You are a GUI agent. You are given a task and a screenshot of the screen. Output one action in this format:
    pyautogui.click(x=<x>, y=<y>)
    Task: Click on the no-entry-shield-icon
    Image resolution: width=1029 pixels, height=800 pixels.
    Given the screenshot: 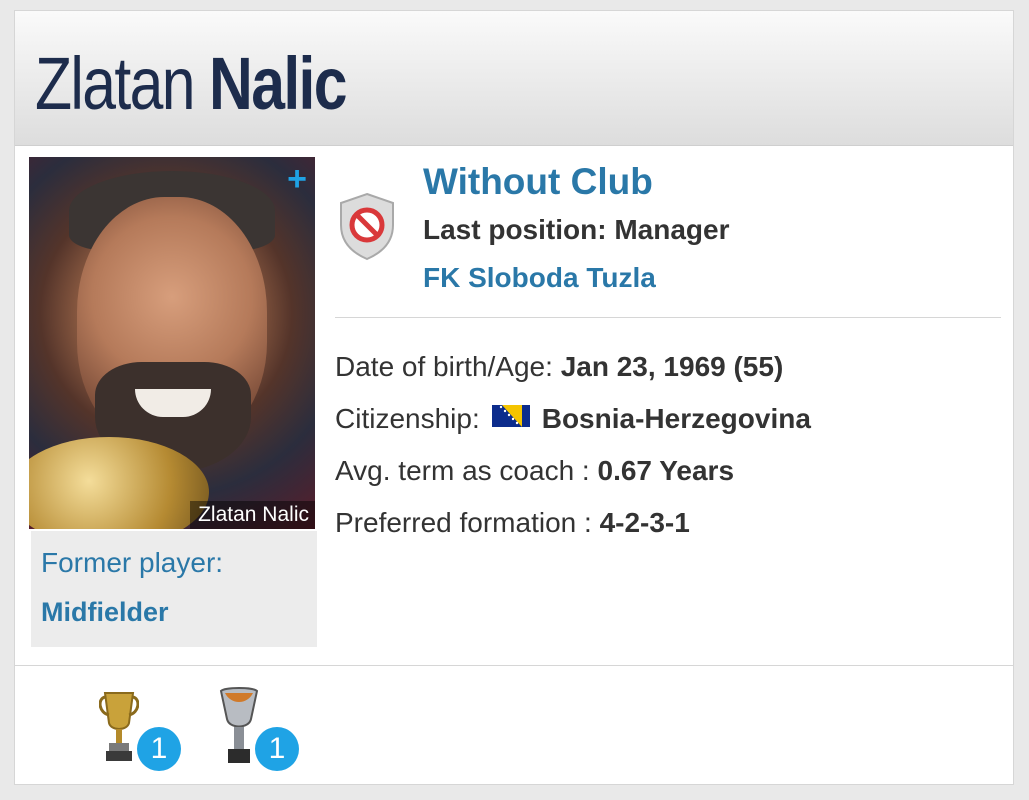 What is the action you would take?
    pyautogui.click(x=367, y=226)
    